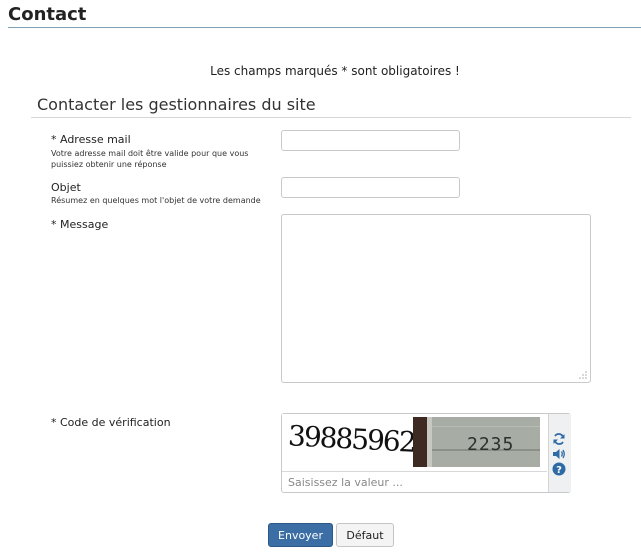 This screenshot has height=560, width=641. What do you see at coordinates (80, 224) in the screenshot?
I see `message-label: * Message` at bounding box center [80, 224].